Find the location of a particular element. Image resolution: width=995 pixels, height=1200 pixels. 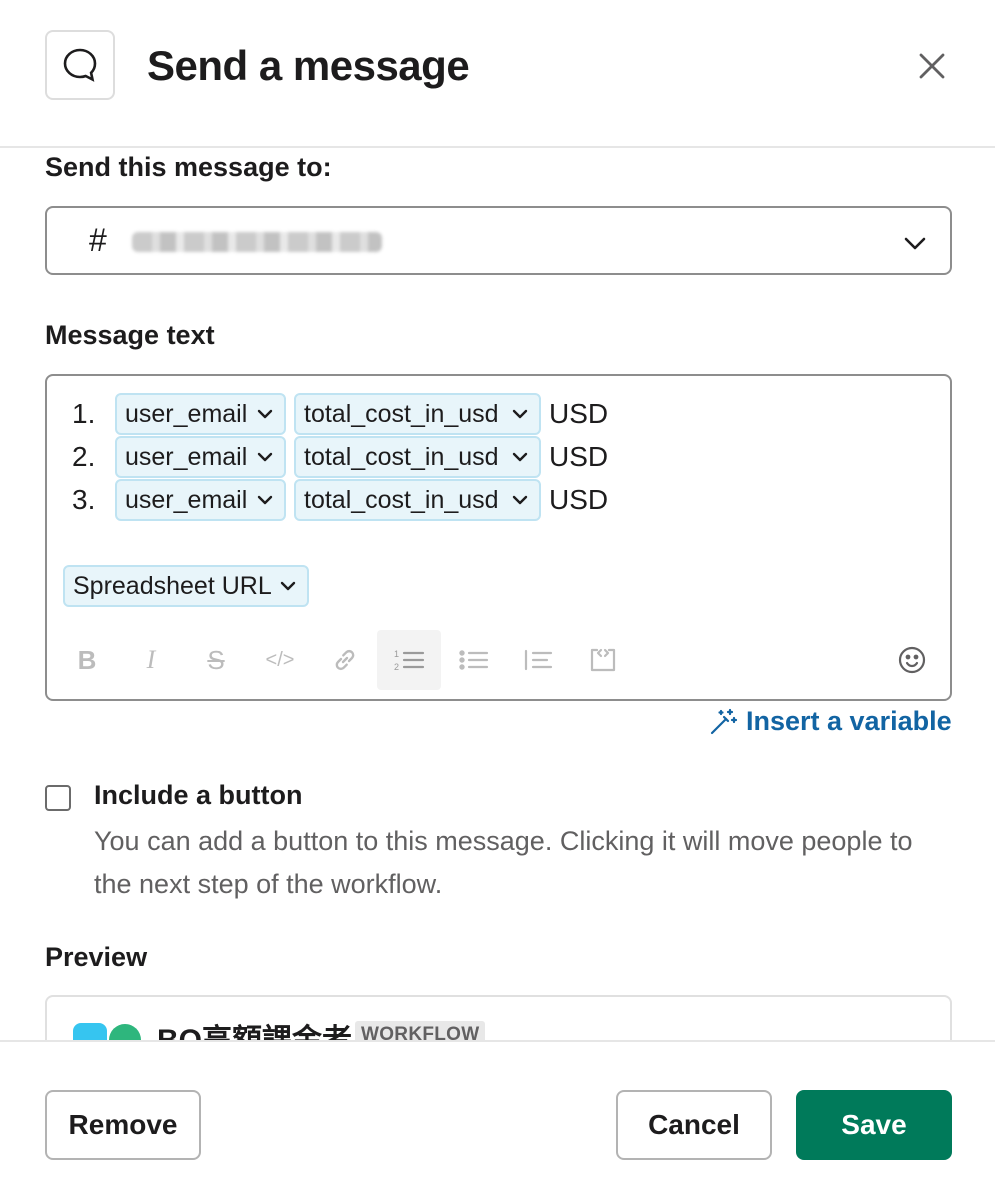

recipient-label: Send this message to: is located at coordinates (188, 167).